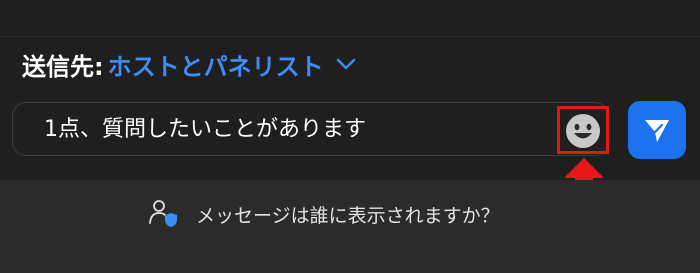 Image resolution: width=700 pixels, height=273 pixels. Describe the element at coordinates (348, 215) in the screenshot. I see `visibility-question: メッセージは誰に表示されますか？` at that location.